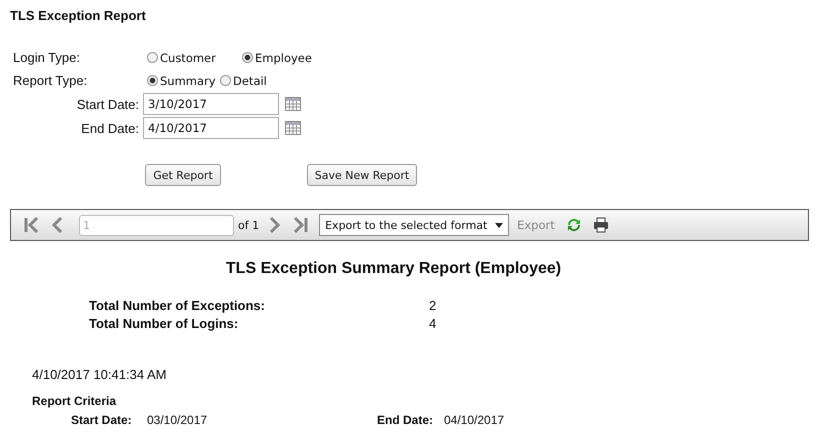 The height and width of the screenshot is (447, 817). What do you see at coordinates (211, 128) in the screenshot?
I see `date-input: 4/10/2017` at bounding box center [211, 128].